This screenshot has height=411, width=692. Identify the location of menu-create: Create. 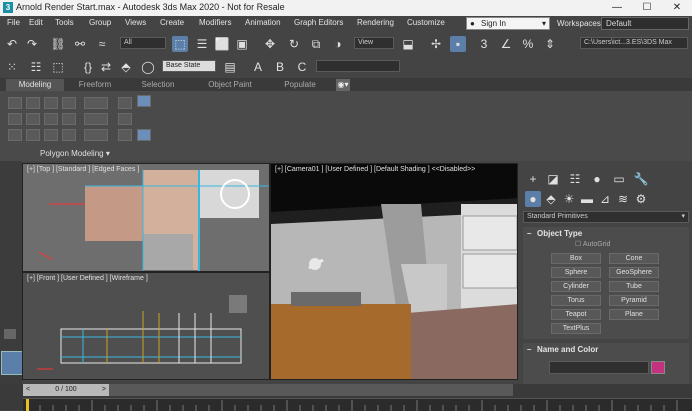
(172, 22).